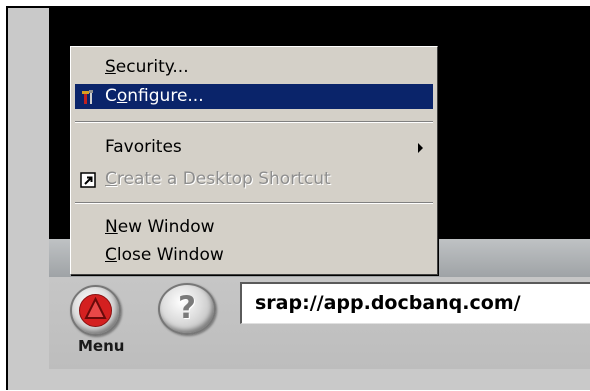 The image size is (590, 391). What do you see at coordinates (87, 97) in the screenshot?
I see `configure-tools-icon` at bounding box center [87, 97].